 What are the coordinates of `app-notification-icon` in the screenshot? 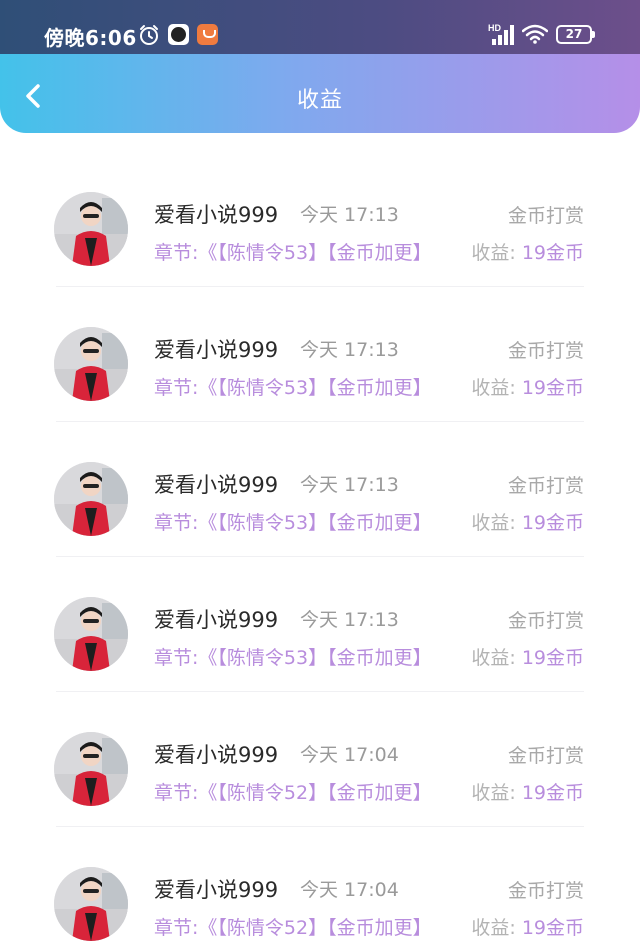 It's located at (178, 34).